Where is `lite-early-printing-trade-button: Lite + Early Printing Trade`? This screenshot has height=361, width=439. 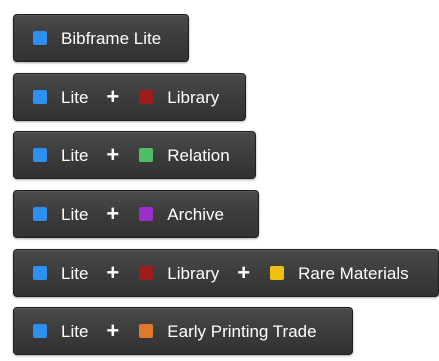 lite-early-printing-trade-button: Lite + Early Printing Trade is located at coordinates (183, 331).